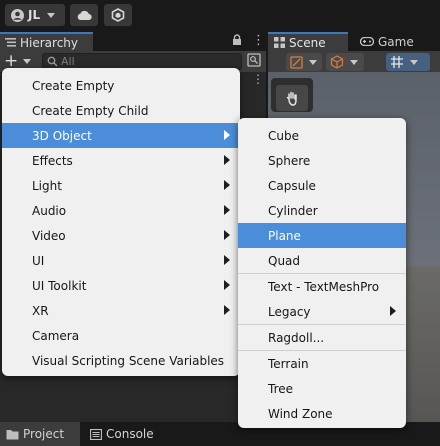 The image size is (440, 446). Describe the element at coordinates (304, 62) in the screenshot. I see `gizmo-dropdown` at that location.